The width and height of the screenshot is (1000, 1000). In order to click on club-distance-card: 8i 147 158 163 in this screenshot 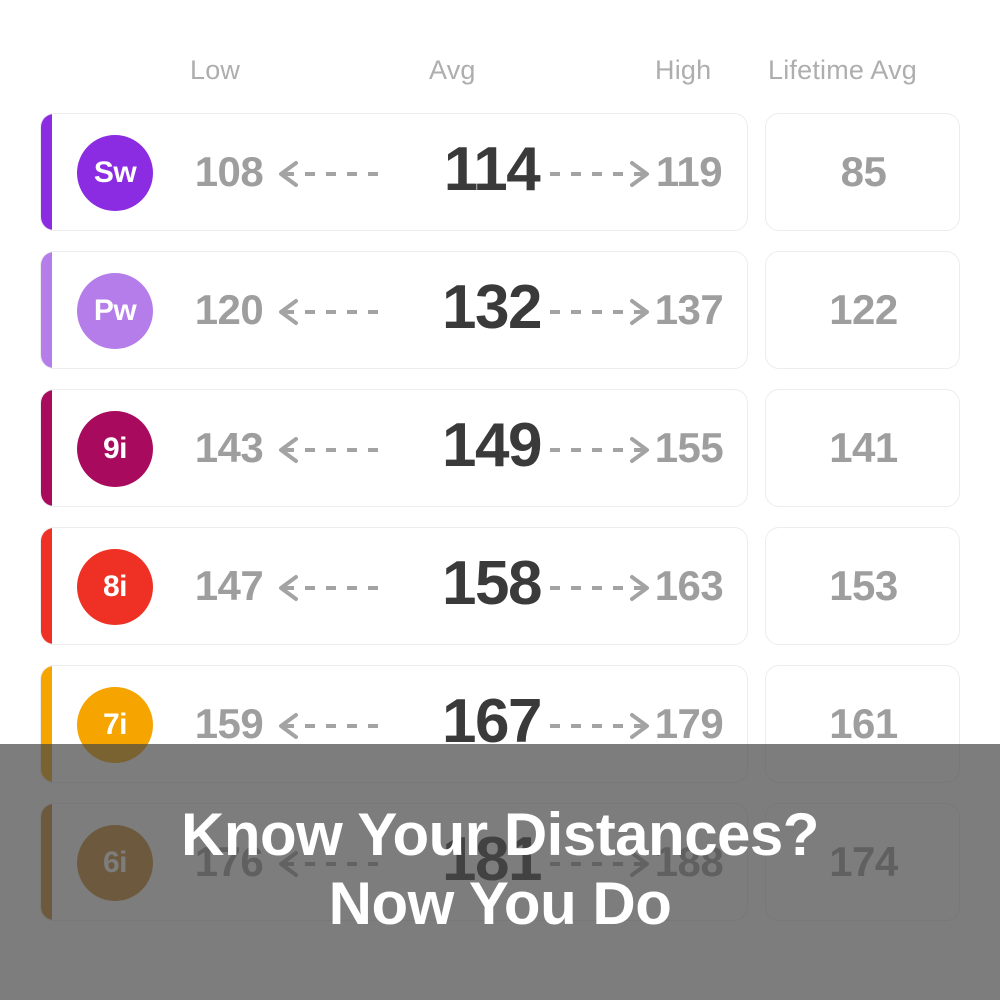, I will do `click(394, 586)`.